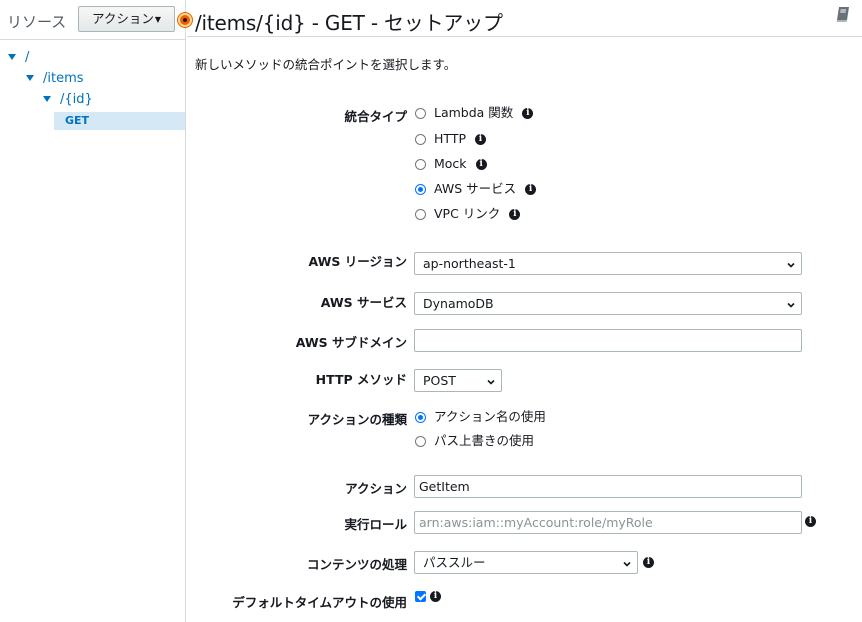  What do you see at coordinates (420, 139) in the screenshot?
I see `radio-http` at bounding box center [420, 139].